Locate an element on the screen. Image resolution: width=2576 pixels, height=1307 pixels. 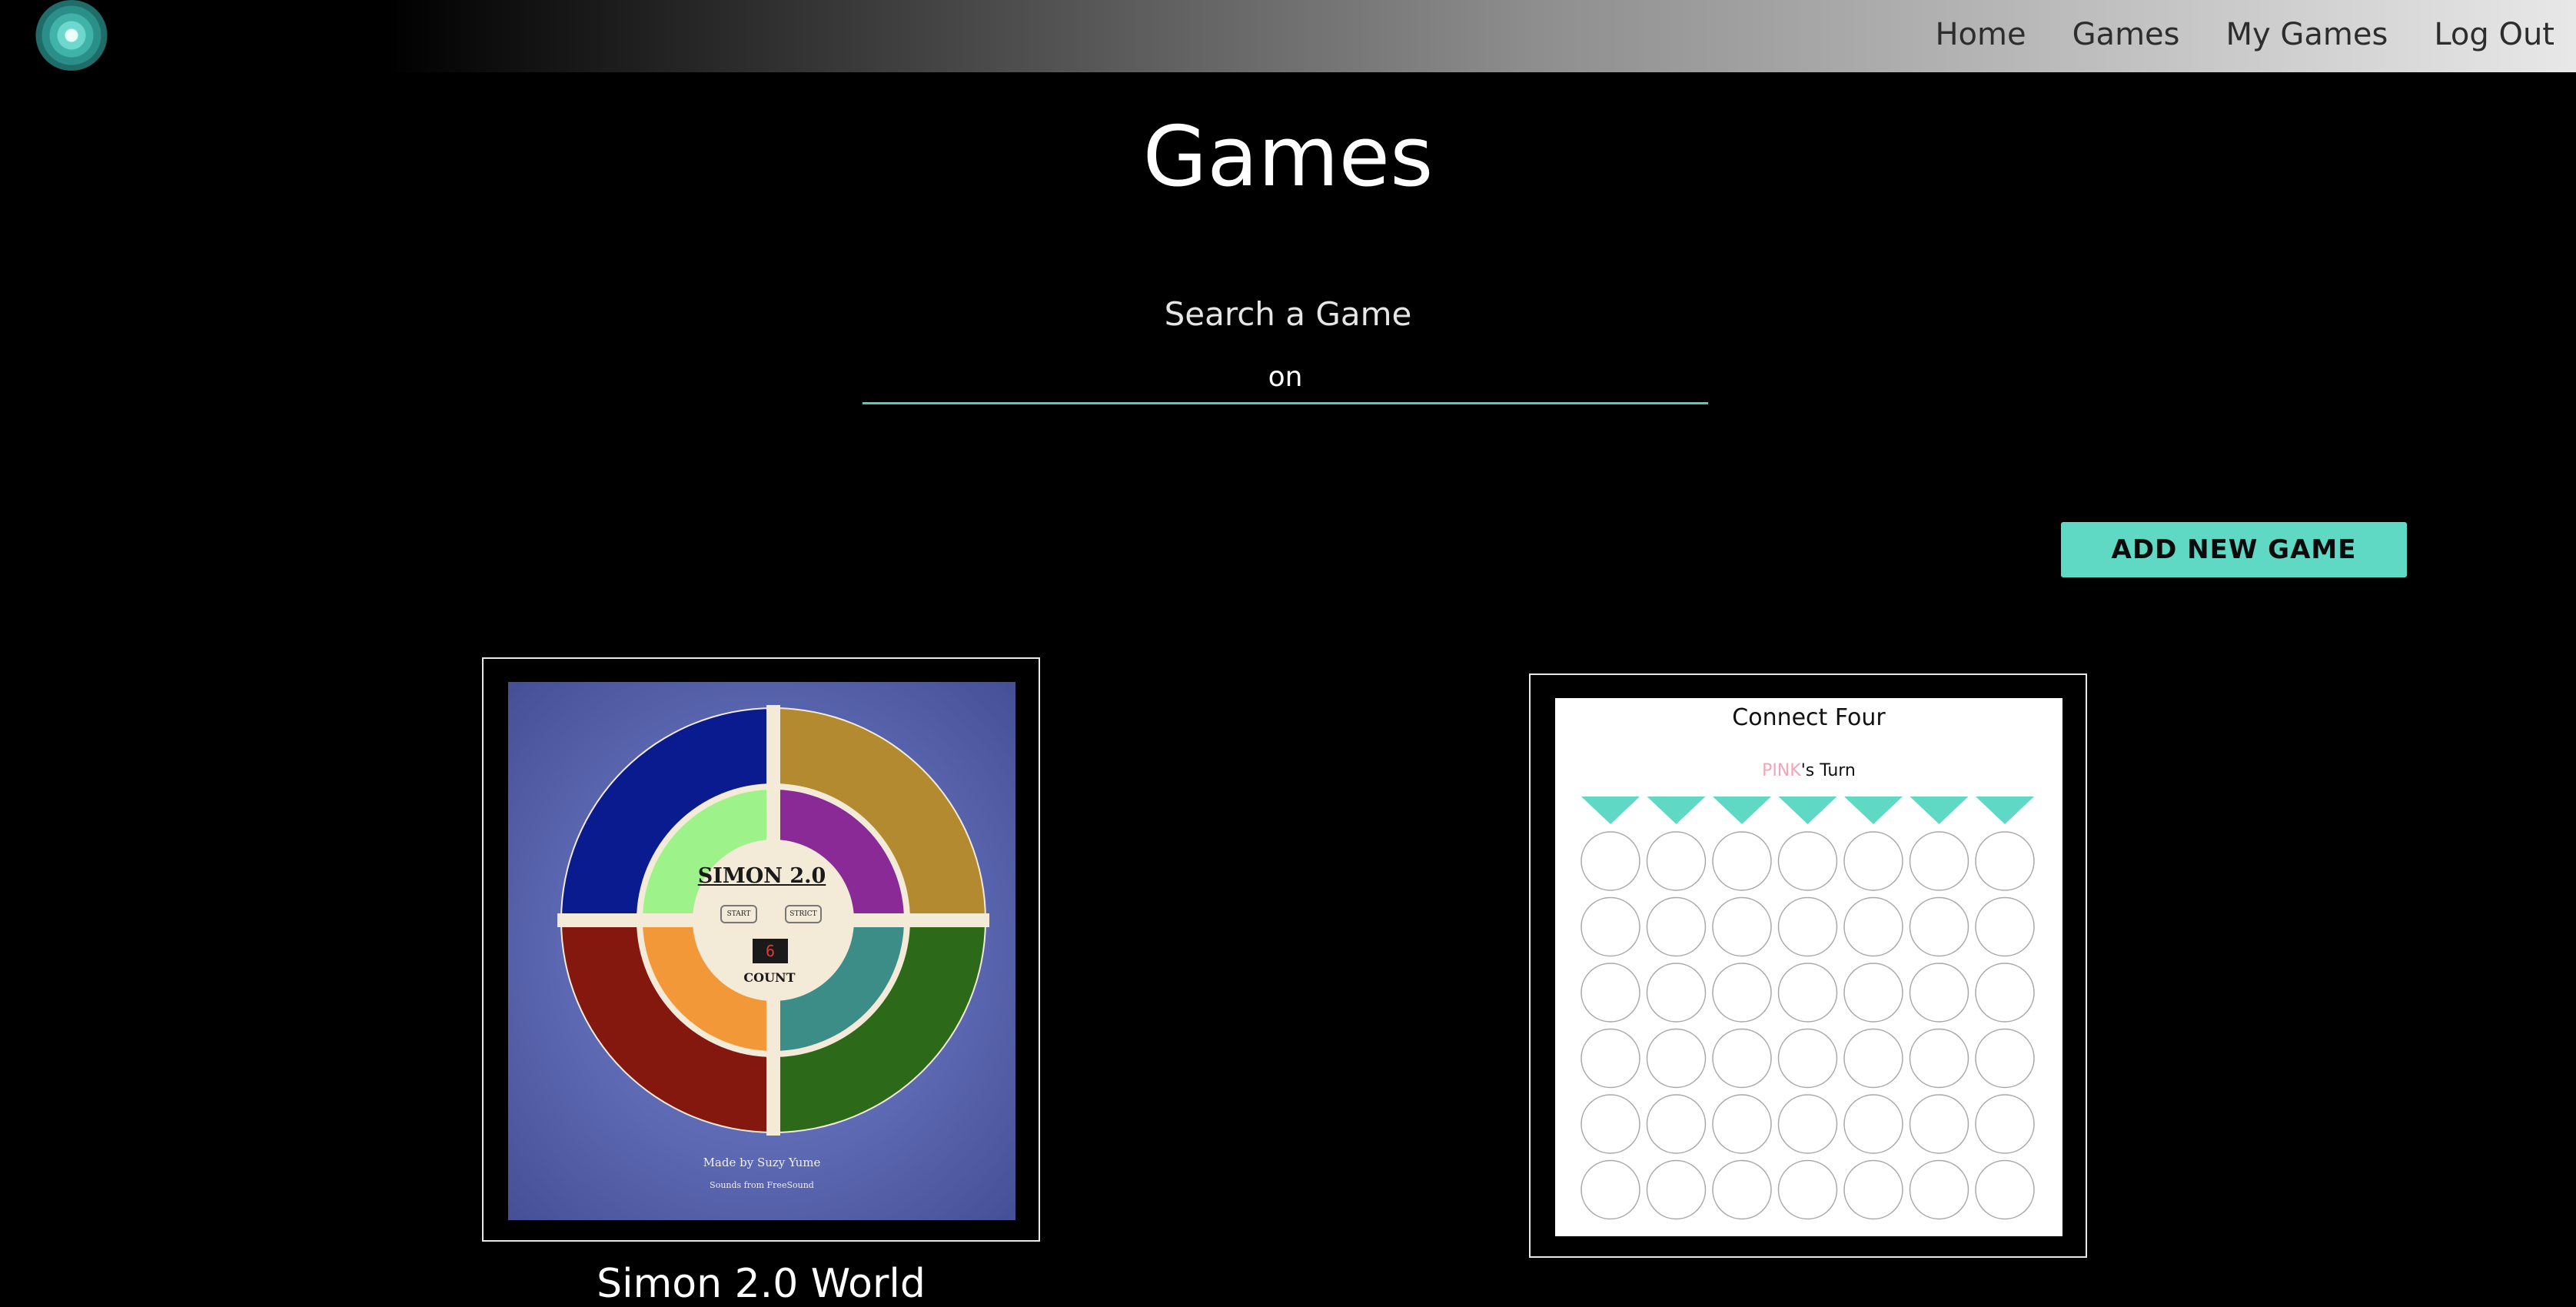
game-thumbnail-connect-four: Connect Four PINK's Turn is located at coordinates (1808, 967).